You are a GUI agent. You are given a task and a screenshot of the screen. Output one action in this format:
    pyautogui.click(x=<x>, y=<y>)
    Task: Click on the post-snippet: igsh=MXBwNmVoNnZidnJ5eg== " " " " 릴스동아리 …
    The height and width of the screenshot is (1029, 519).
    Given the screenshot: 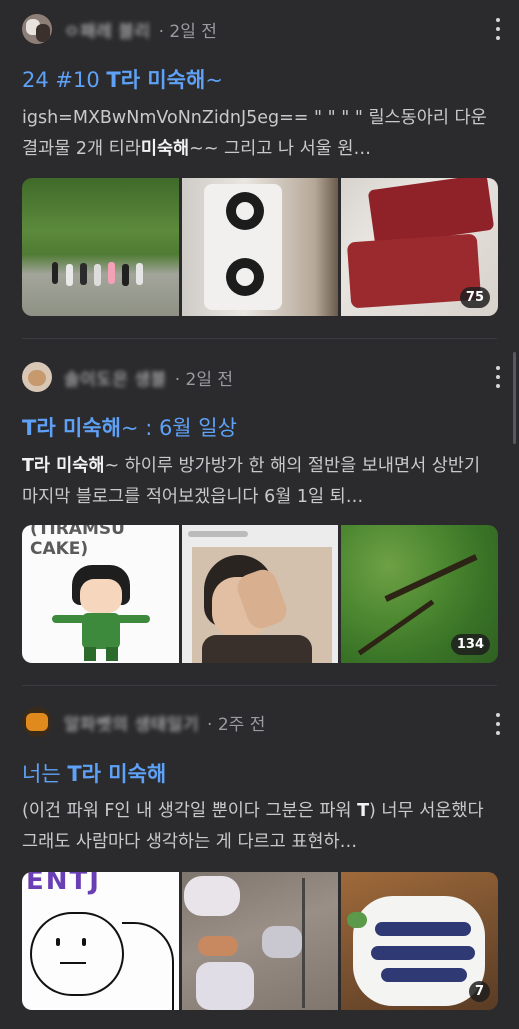 What is the action you would take?
    pyautogui.click(x=259, y=134)
    